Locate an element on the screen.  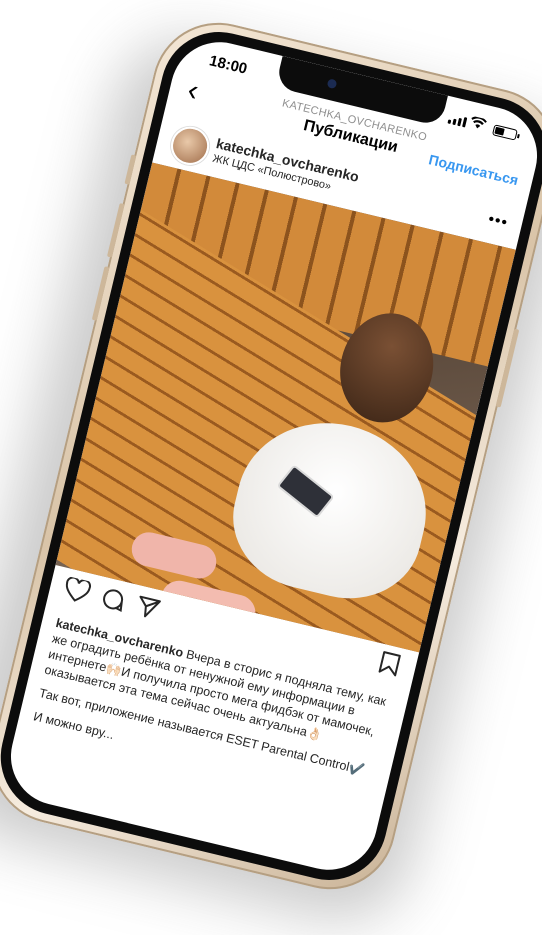
wifi-icon is located at coordinates (477, 124).